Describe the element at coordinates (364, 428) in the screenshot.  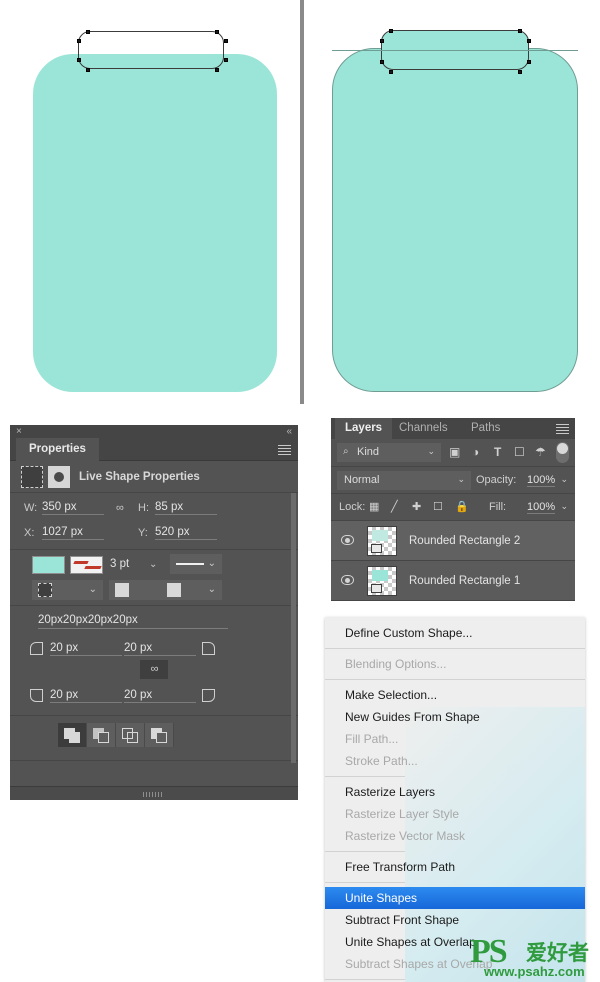
I see `tab-layers: Layers` at that location.